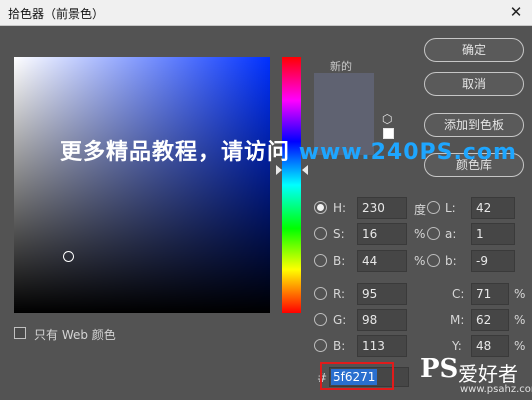 The height and width of the screenshot is (400, 532). What do you see at coordinates (488, 374) in the screenshot?
I see `logo-cn: 爱好者` at bounding box center [488, 374].